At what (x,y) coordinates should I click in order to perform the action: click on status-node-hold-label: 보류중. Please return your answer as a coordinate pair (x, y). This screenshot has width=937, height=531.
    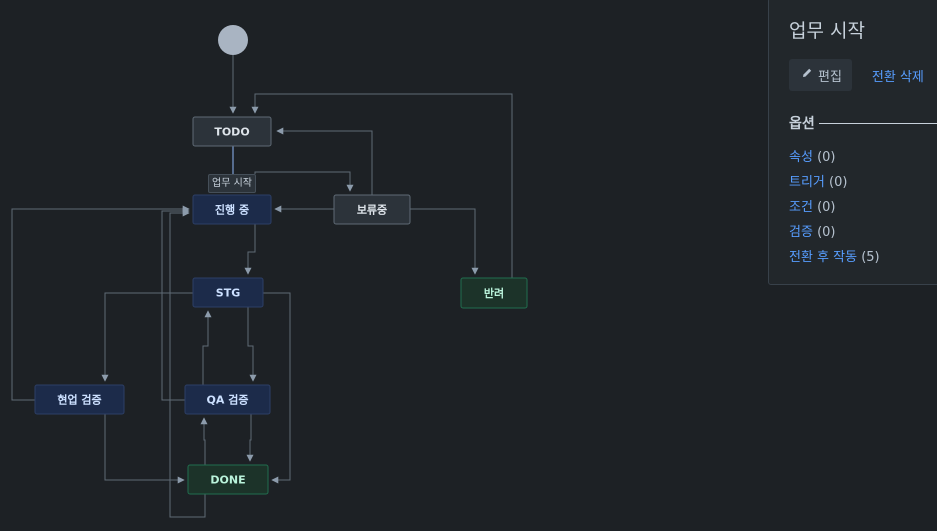
    Looking at the image, I should click on (372, 210).